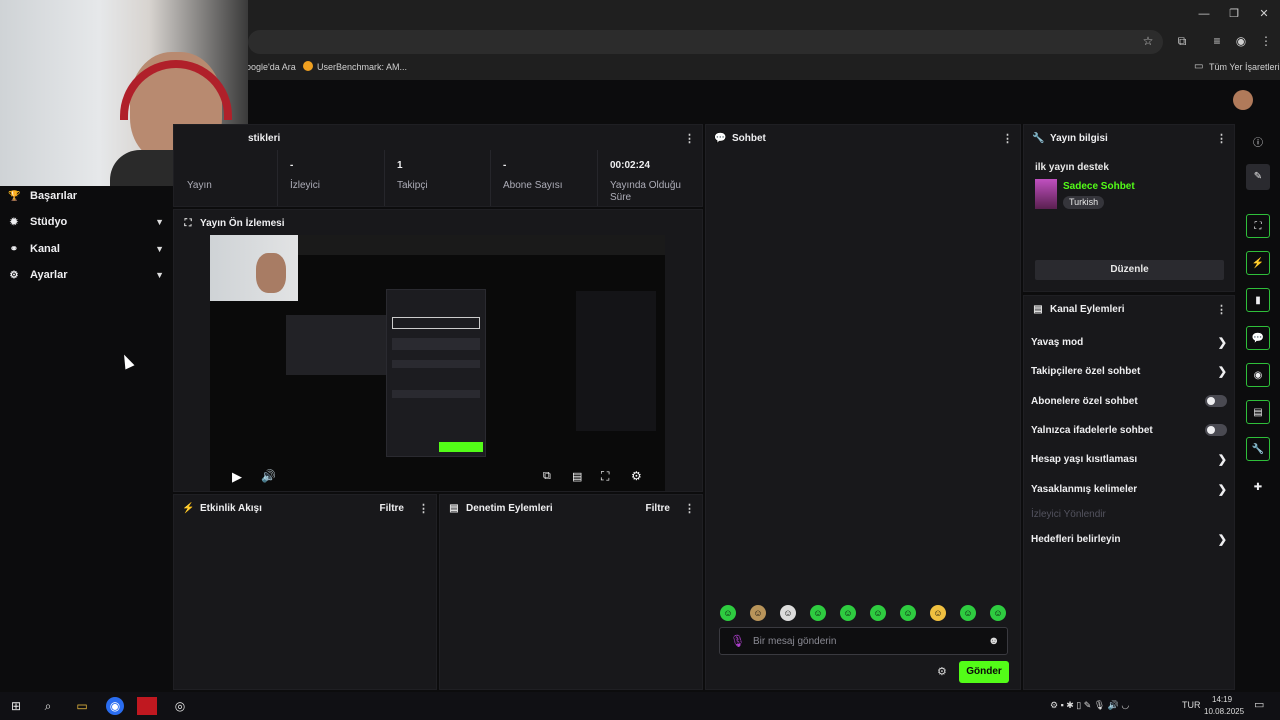  I want to click on profile-icon: ◉, so click(1241, 41).